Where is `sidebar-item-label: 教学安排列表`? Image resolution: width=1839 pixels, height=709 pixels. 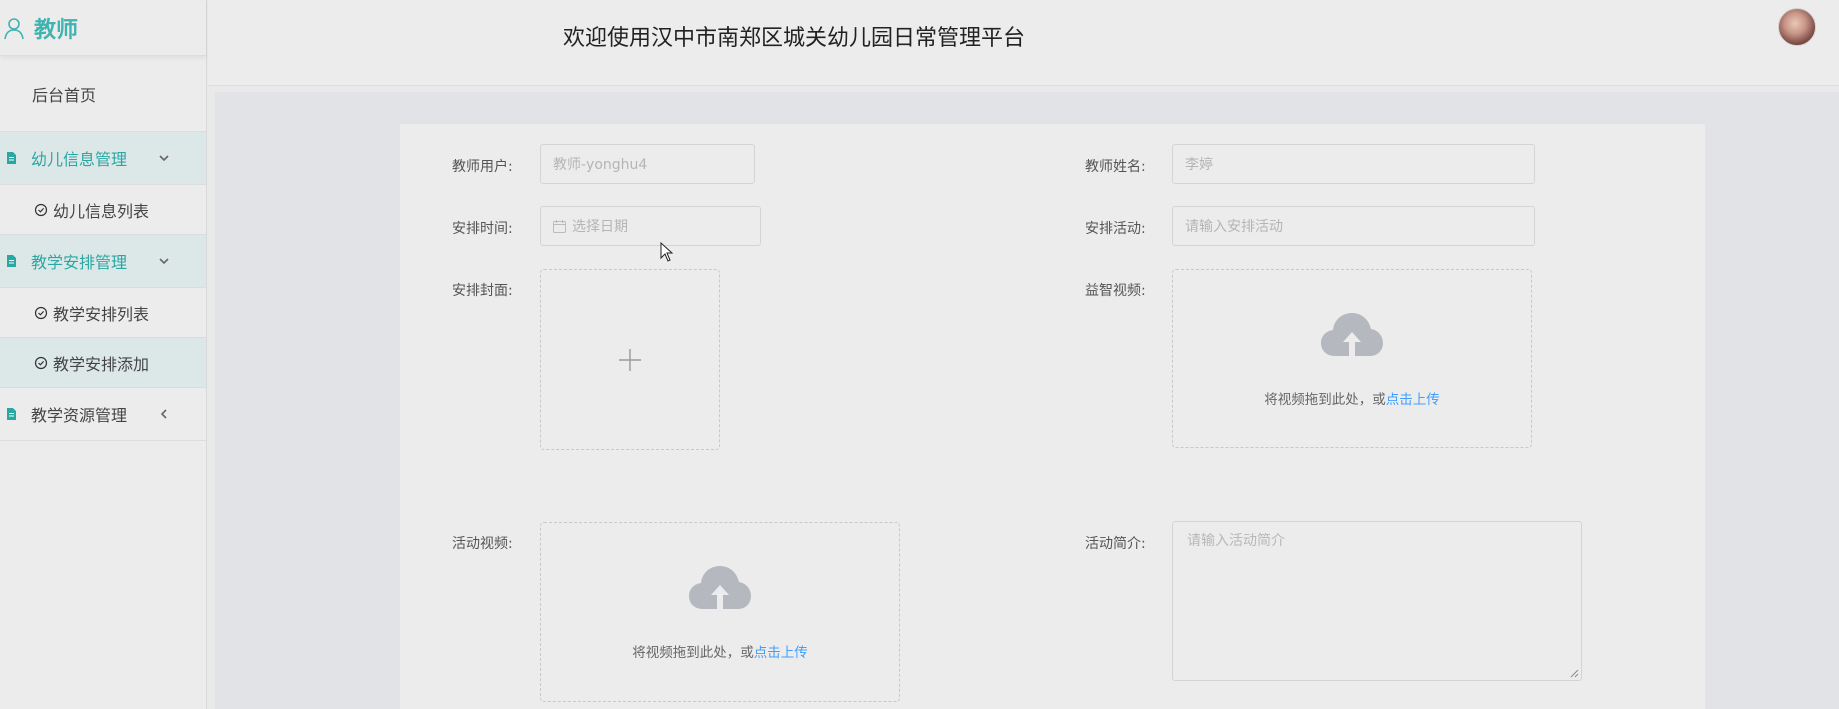 sidebar-item-label: 教学安排列表 is located at coordinates (101, 314).